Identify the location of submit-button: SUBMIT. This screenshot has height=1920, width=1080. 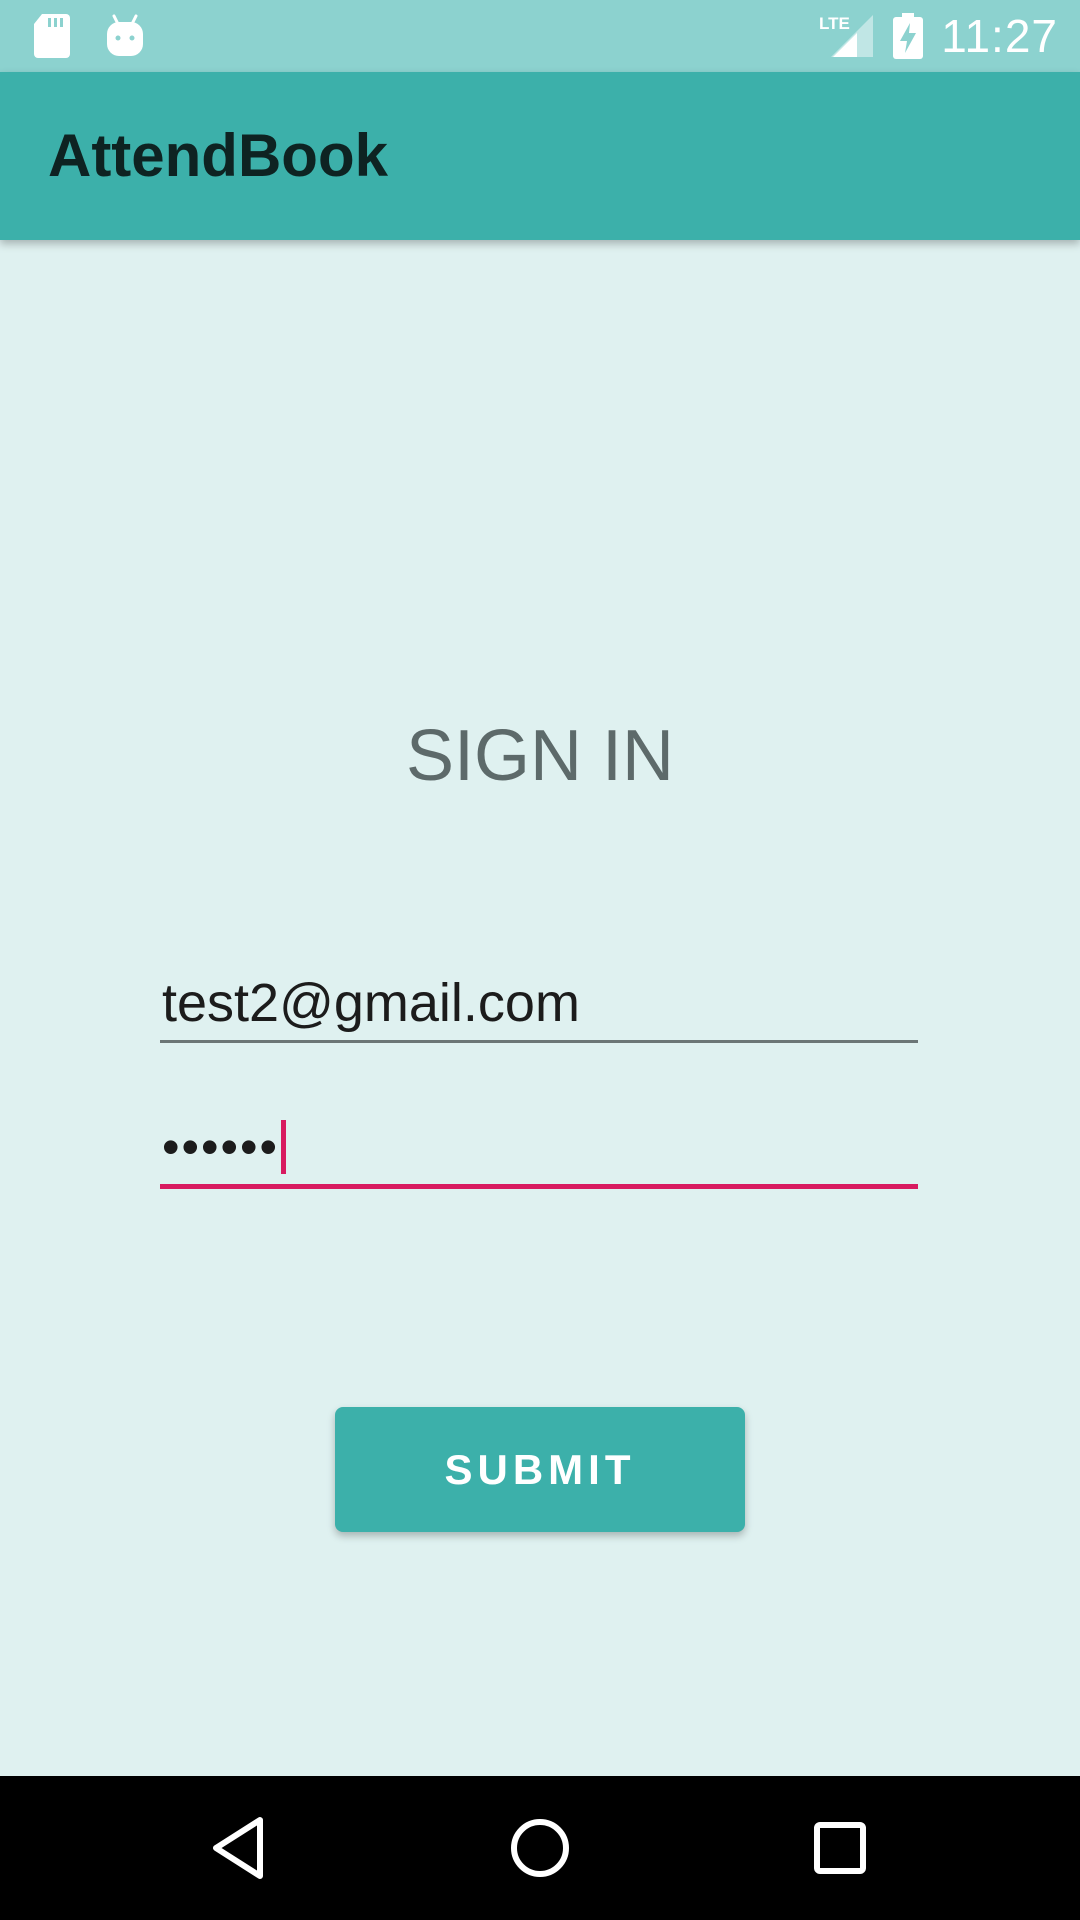
(540, 1469).